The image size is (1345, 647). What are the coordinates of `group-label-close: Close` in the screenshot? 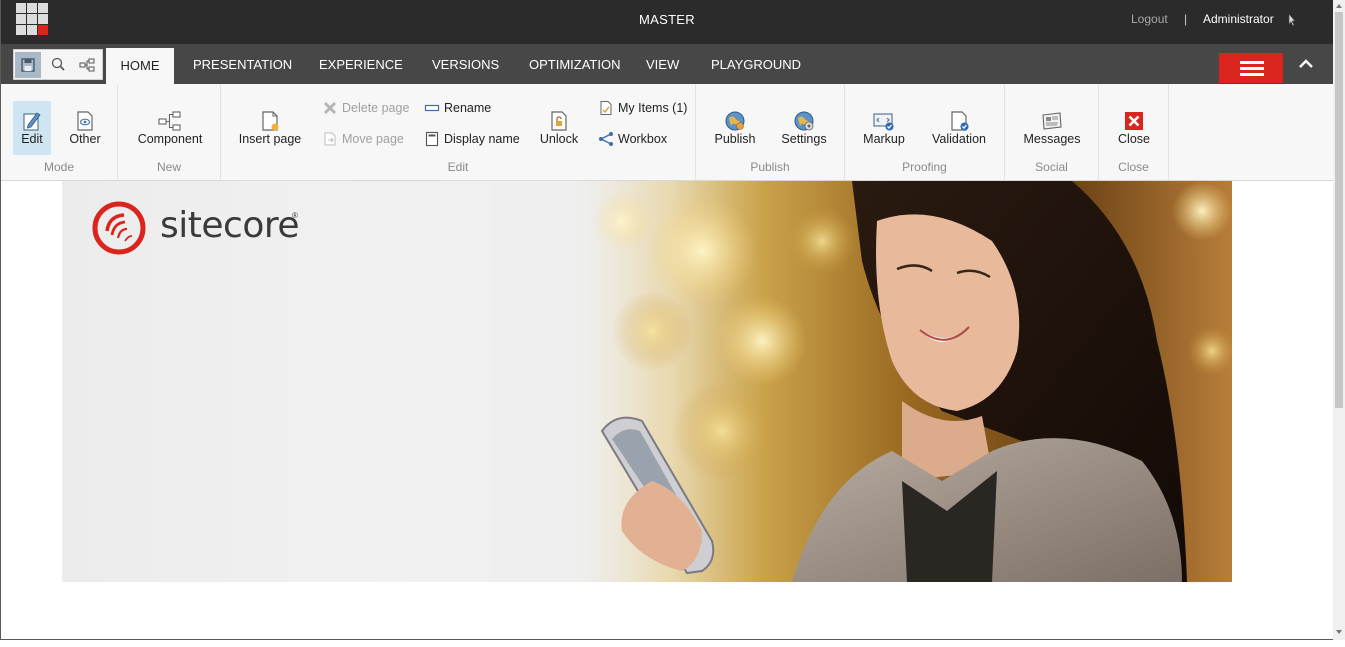 It's located at (1133, 167).